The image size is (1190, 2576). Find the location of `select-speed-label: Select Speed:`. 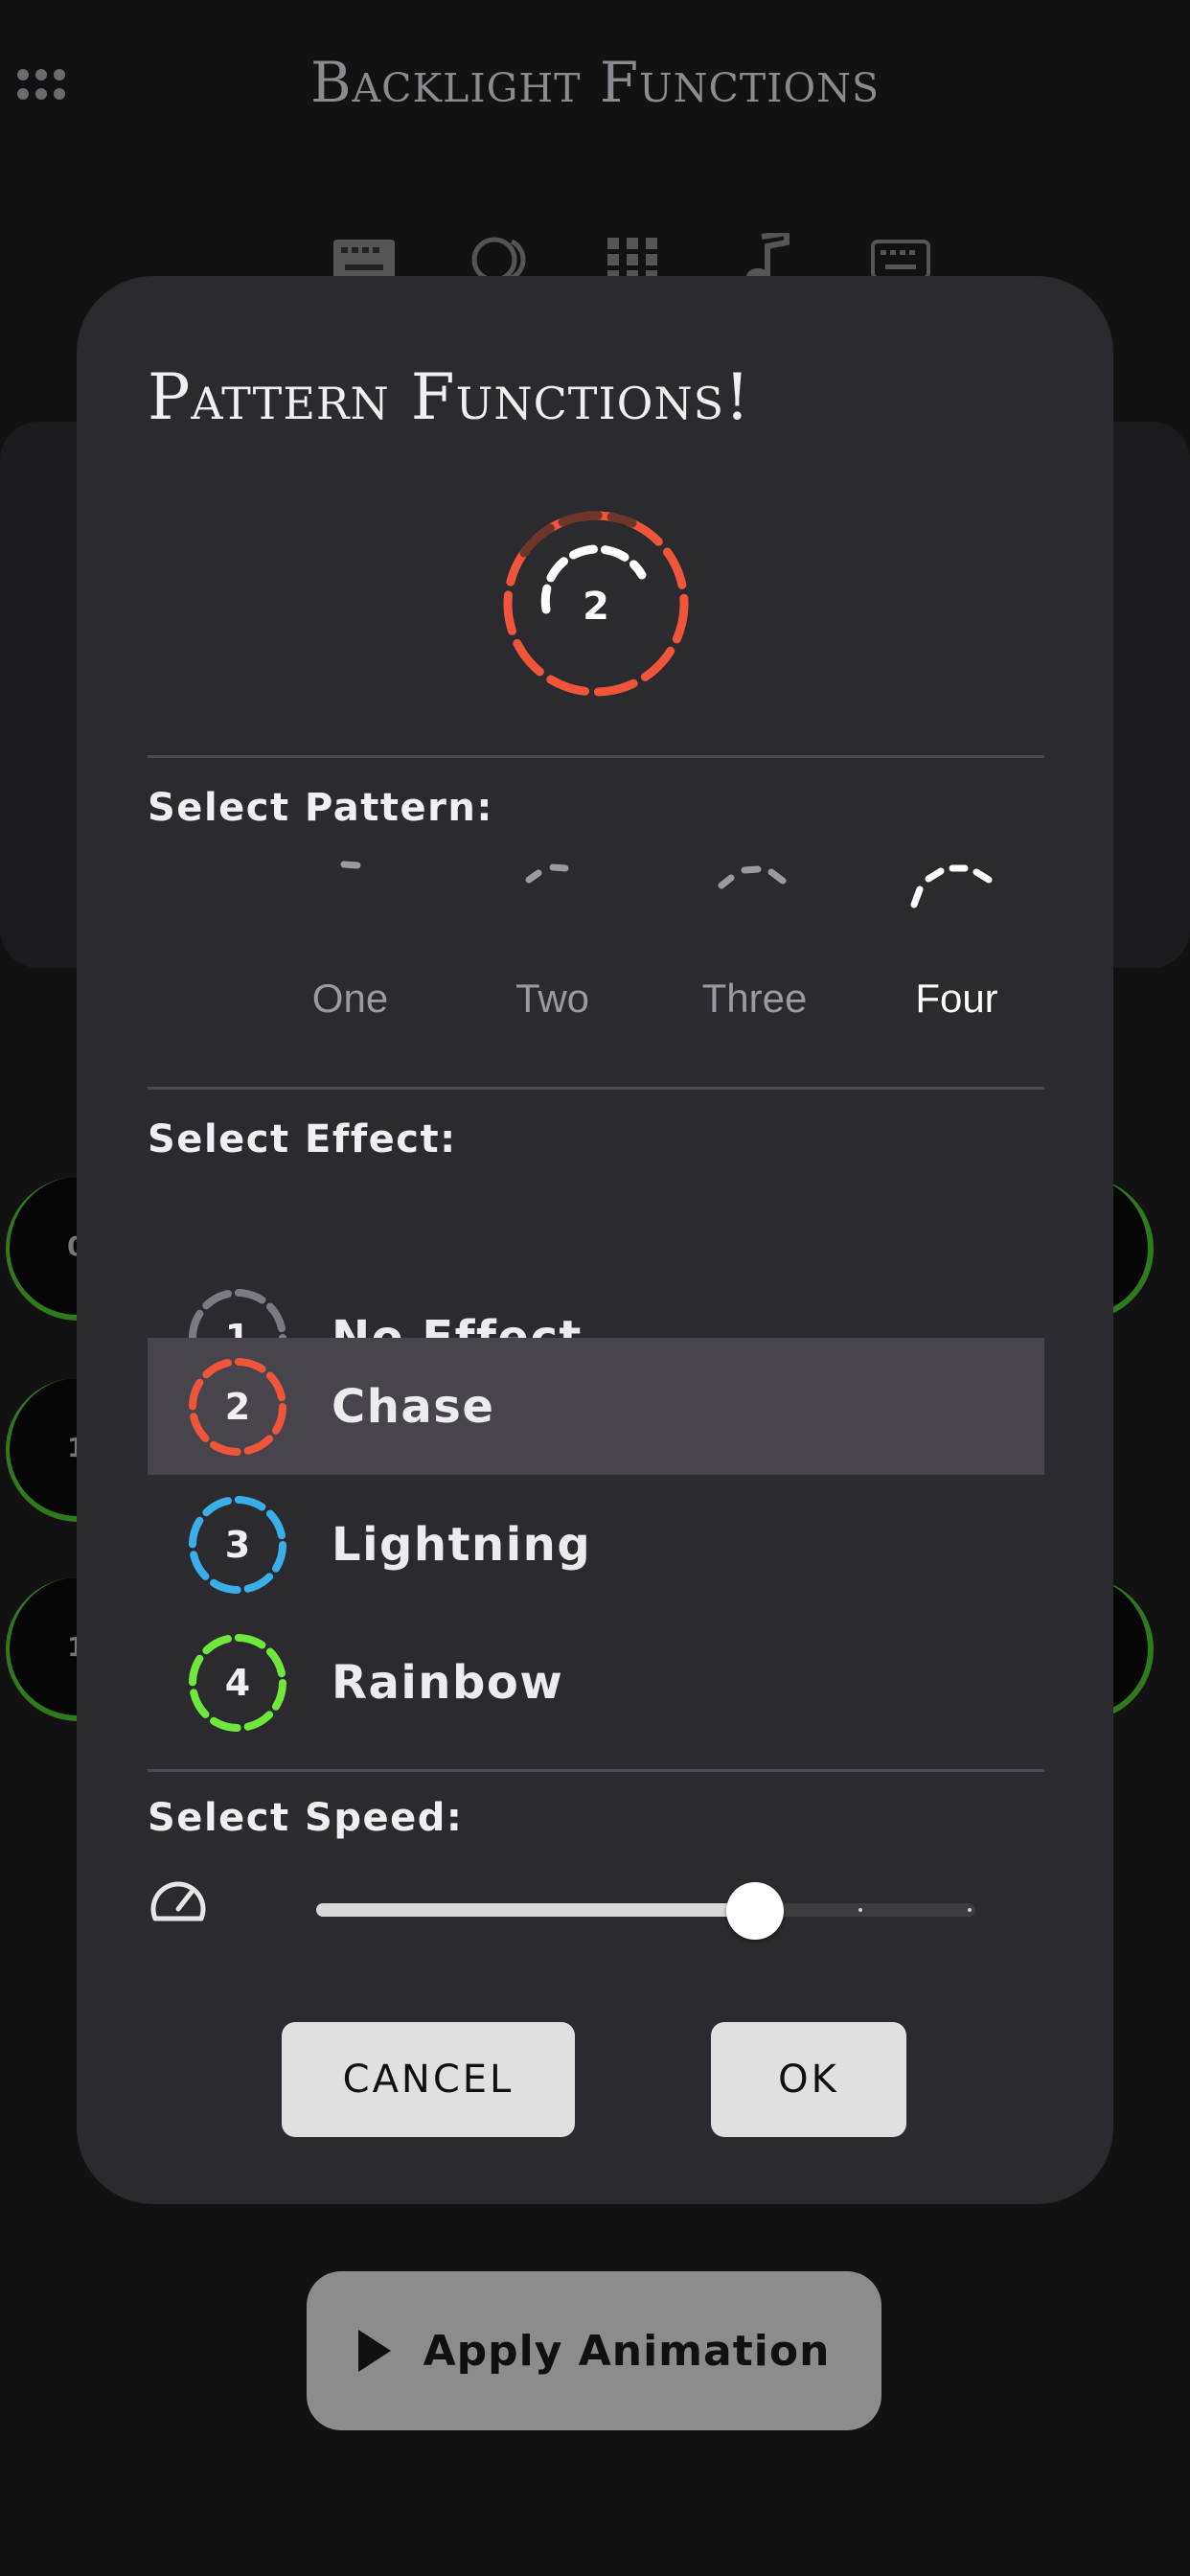

select-speed-label: Select Speed: is located at coordinates (306, 1818).